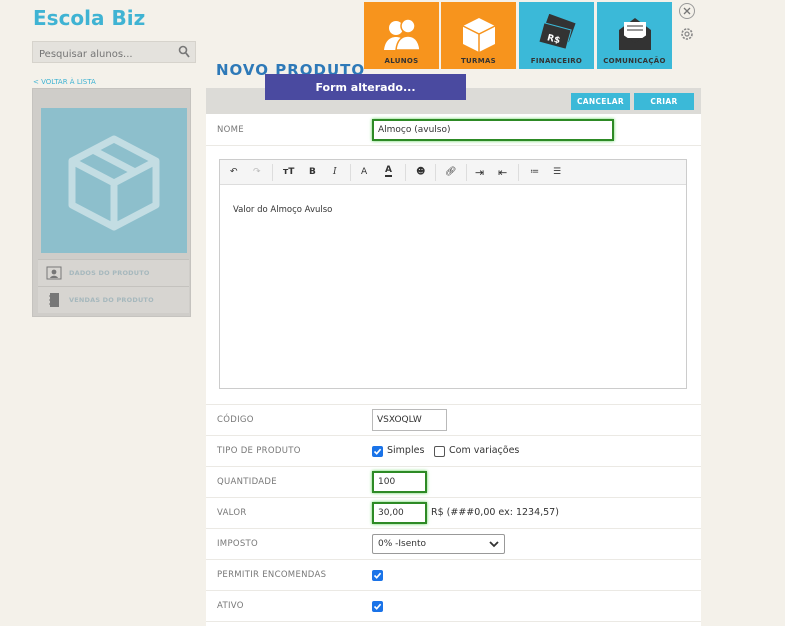  What do you see at coordinates (399, 513) in the screenshot?
I see `valor-input: 30,00` at bounding box center [399, 513].